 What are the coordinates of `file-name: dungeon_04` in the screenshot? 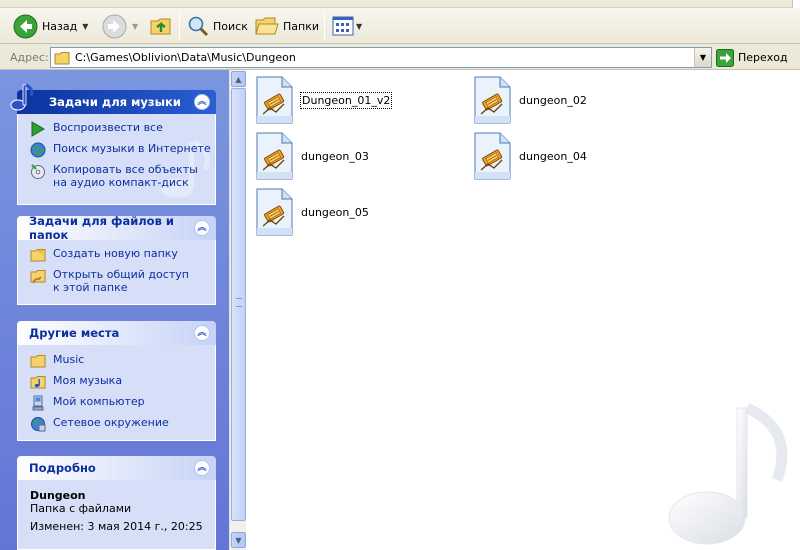 It's located at (553, 156).